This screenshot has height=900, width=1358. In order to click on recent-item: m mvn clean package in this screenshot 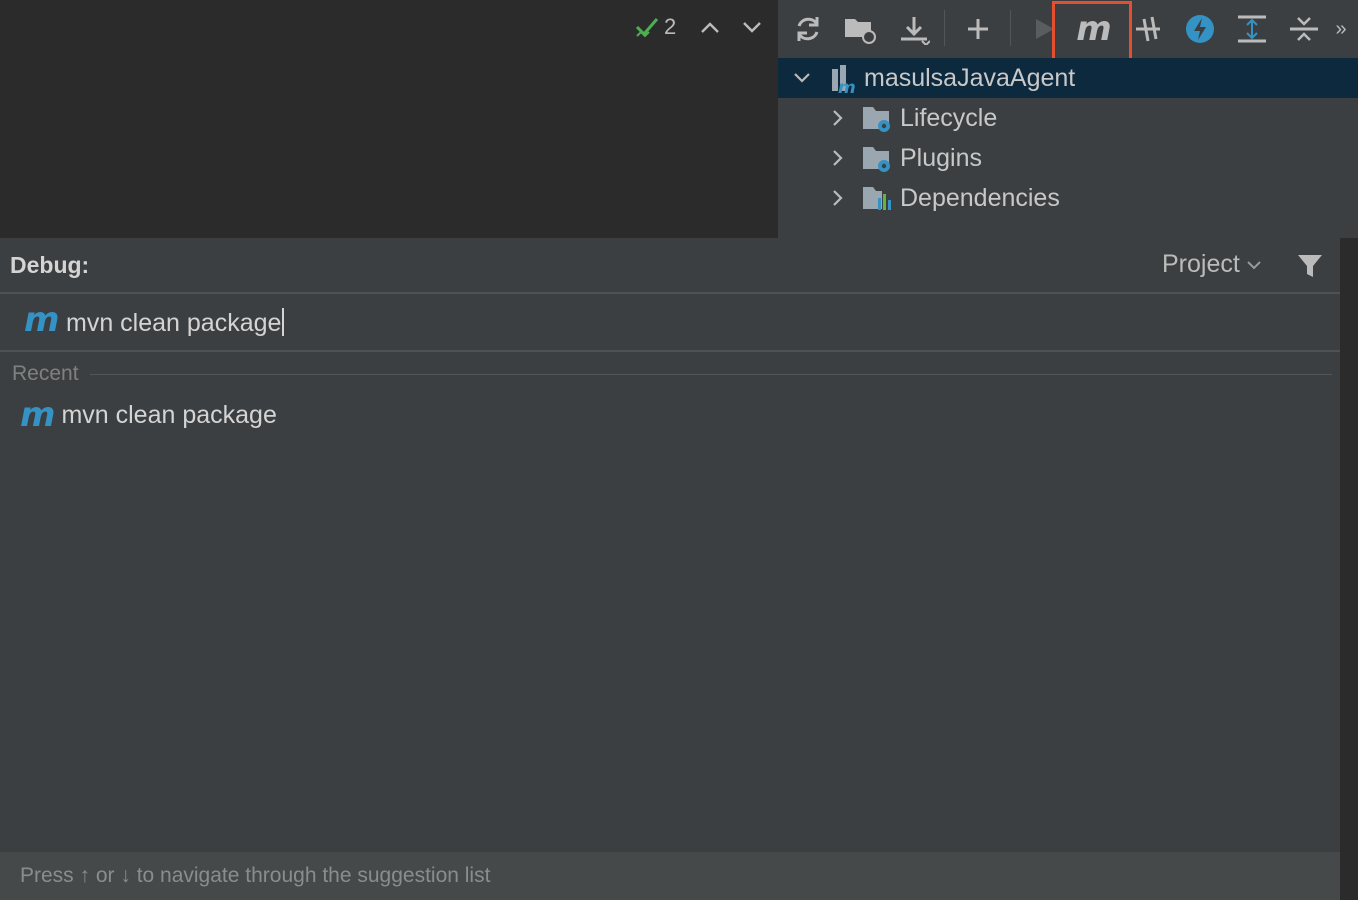, I will do `click(148, 415)`.